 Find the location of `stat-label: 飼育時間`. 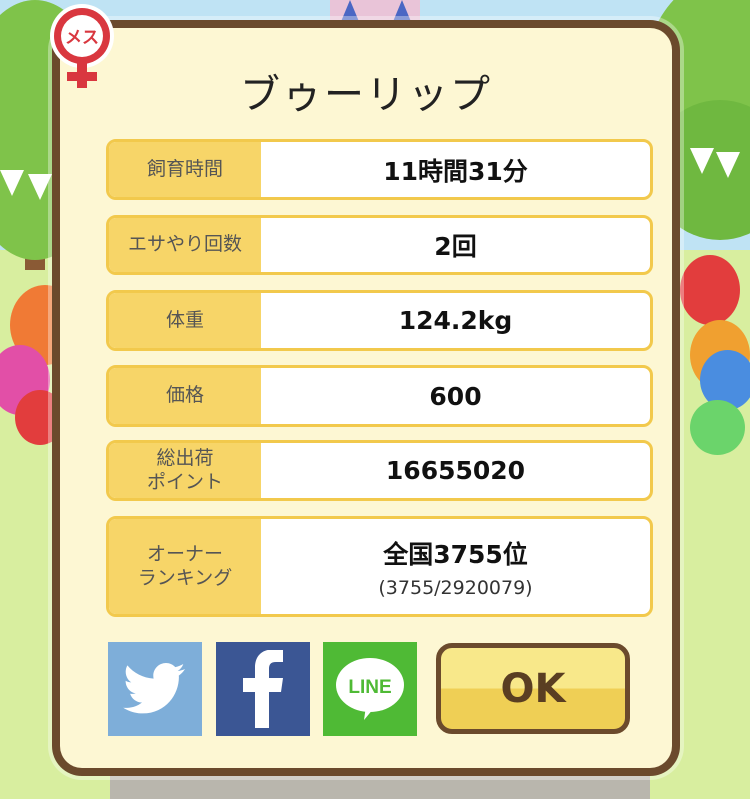

stat-label: 飼育時間 is located at coordinates (185, 169).